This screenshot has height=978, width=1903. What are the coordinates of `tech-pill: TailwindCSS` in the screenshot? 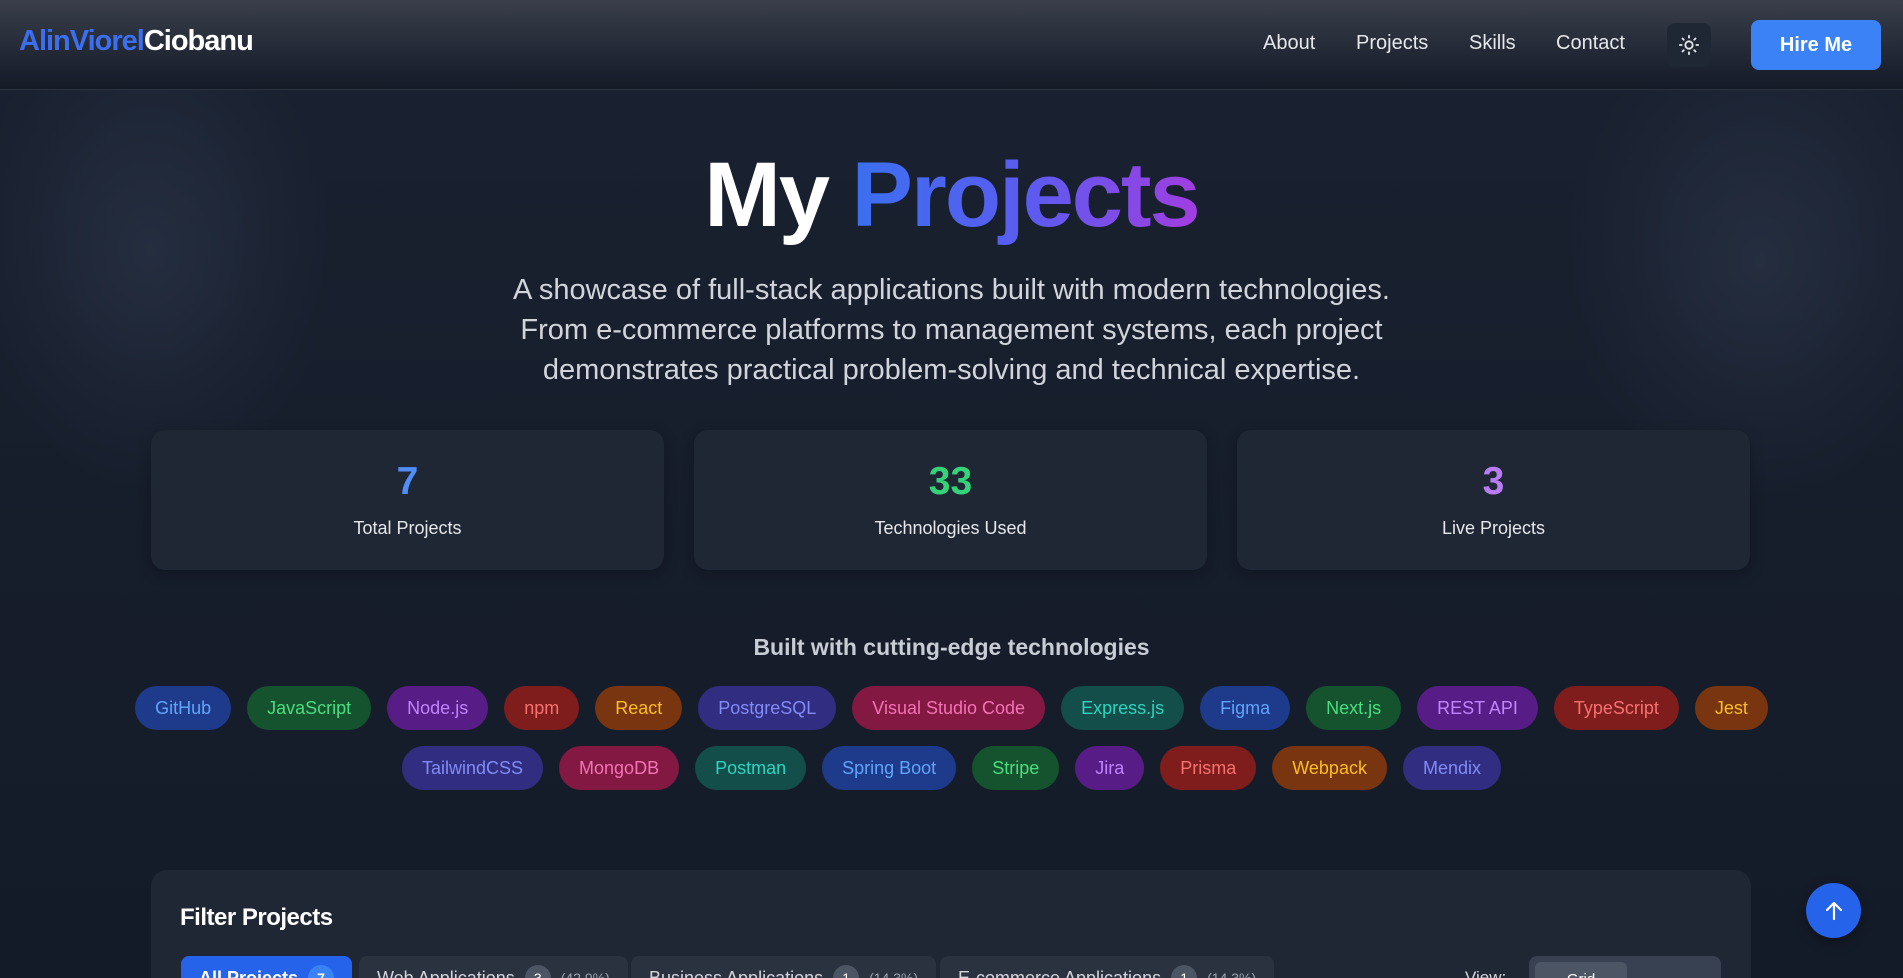 It's located at (472, 768).